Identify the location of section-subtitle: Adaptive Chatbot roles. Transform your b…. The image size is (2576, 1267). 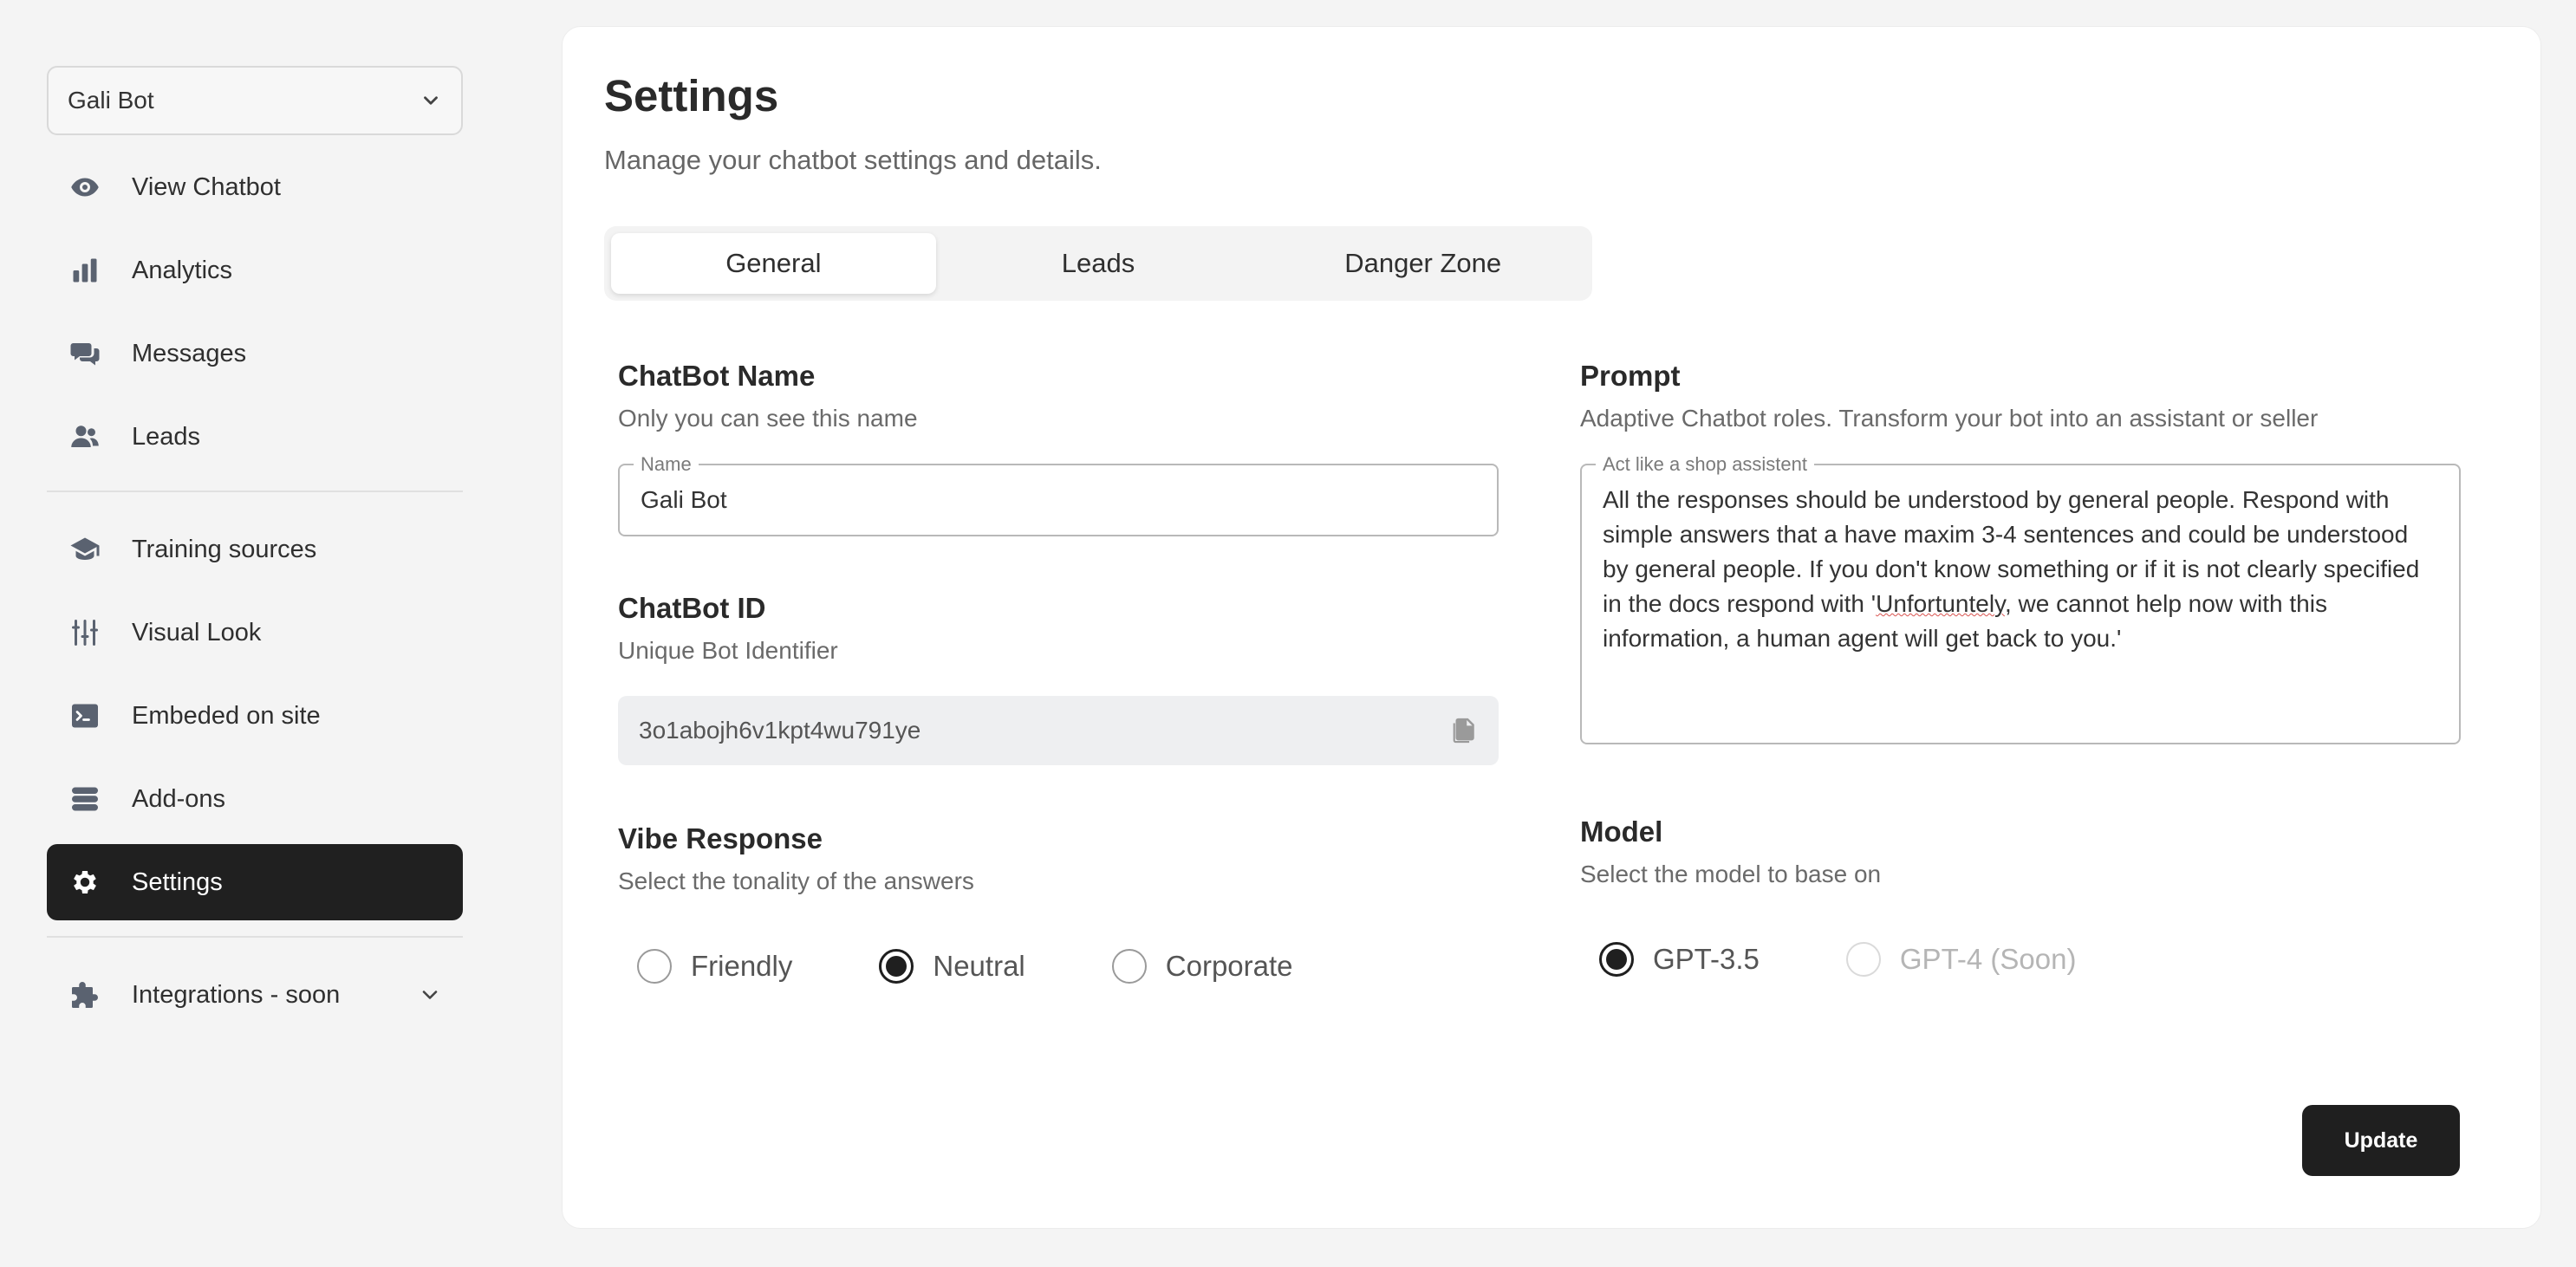
(1949, 418).